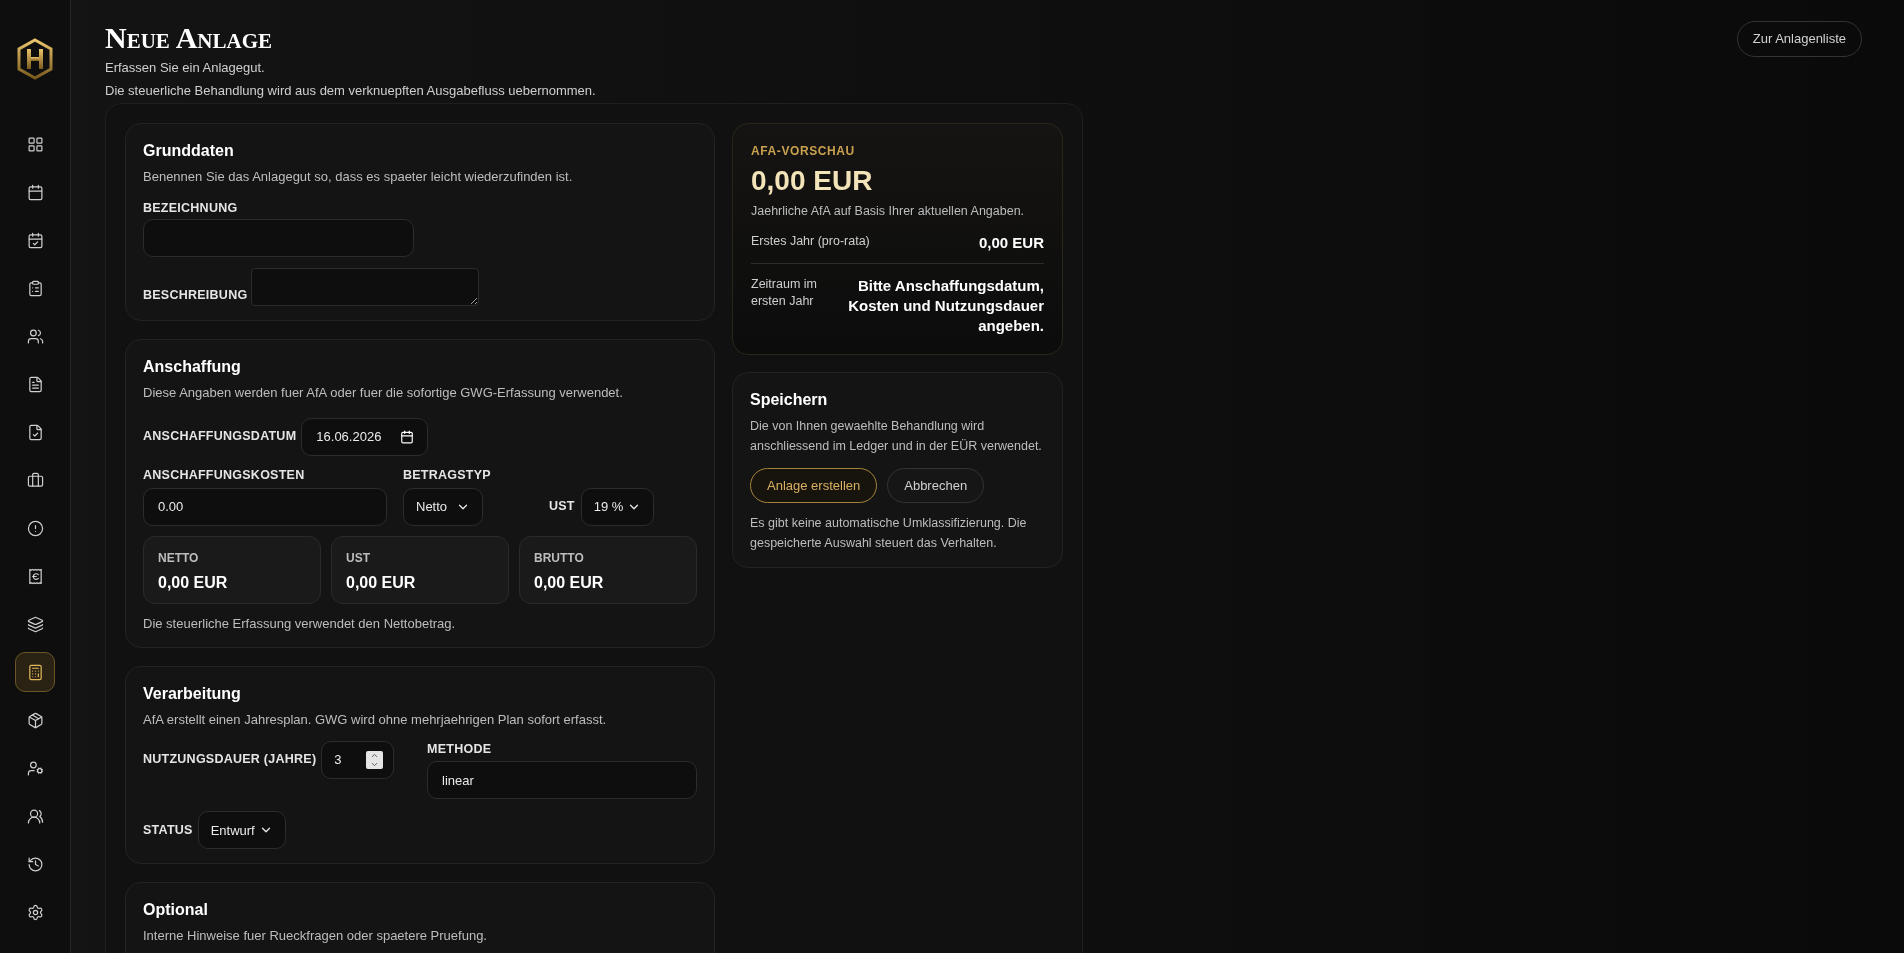  I want to click on calculator-icon, so click(35, 672).